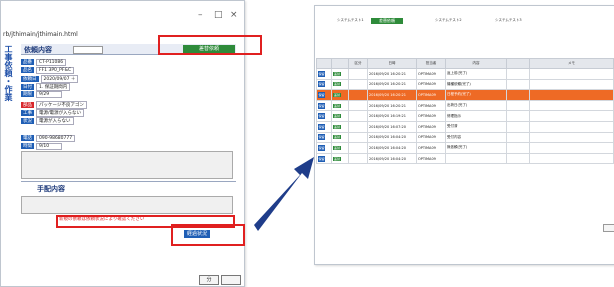 Image resolution: width=614 pixels, height=287 pixels. Describe the element at coordinates (40, 34) in the screenshot. I see `url-text: rb/jthimain/jthimain.html` at that location.